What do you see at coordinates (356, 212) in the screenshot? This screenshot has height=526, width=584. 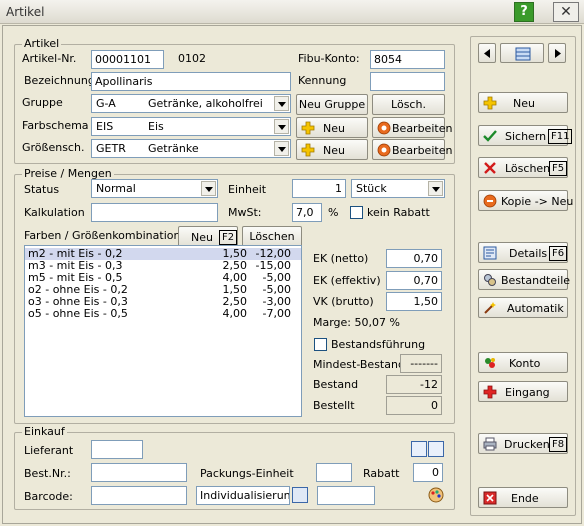 I see `kein-rabatt-checkbox` at bounding box center [356, 212].